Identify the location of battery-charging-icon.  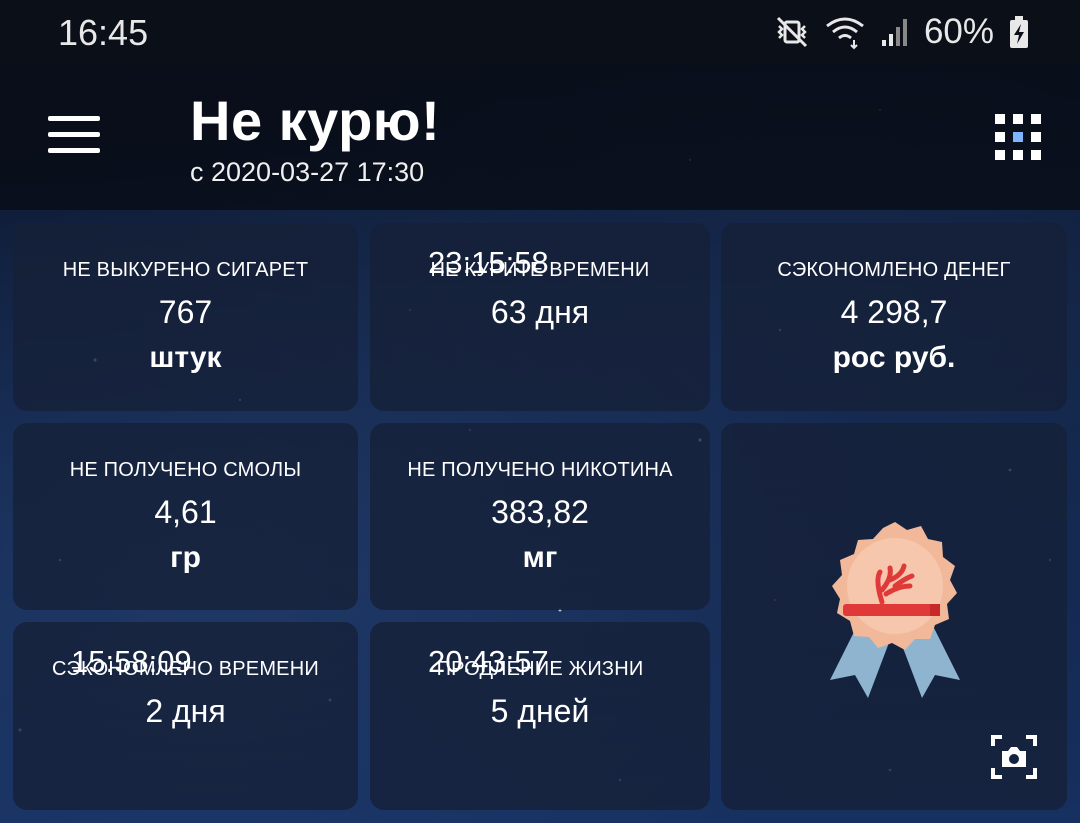
(1019, 32).